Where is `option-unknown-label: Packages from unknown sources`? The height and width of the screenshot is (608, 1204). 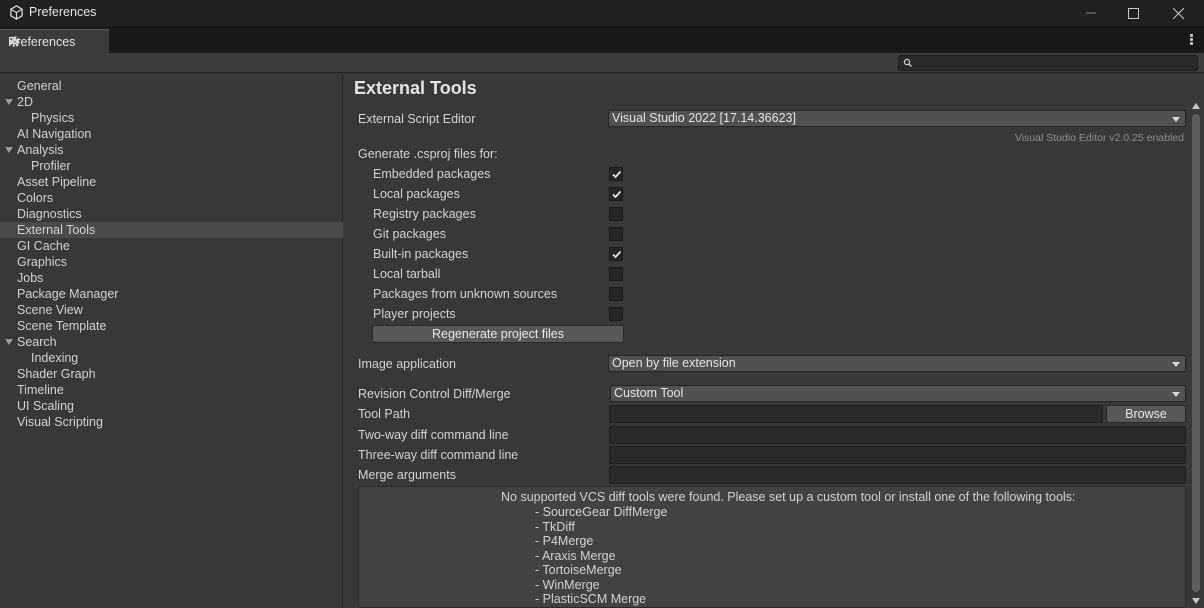
option-unknown-label: Packages from unknown sources is located at coordinates (465, 294).